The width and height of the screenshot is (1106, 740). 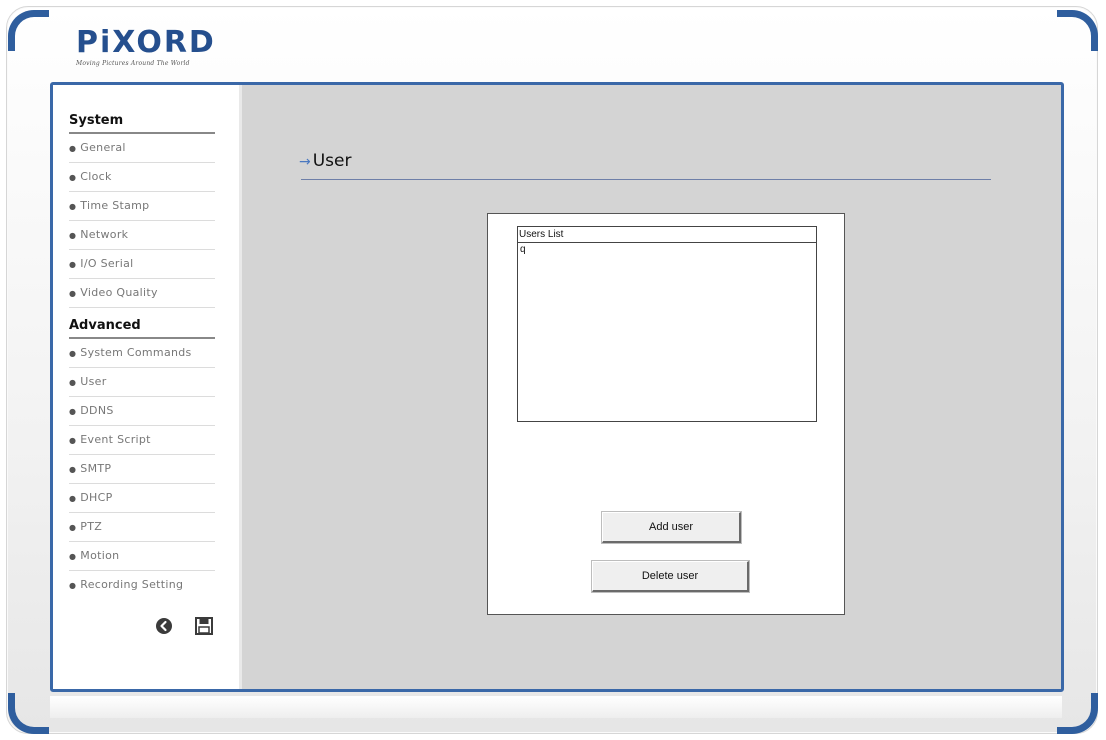 I want to click on page-title: → User, so click(x=325, y=161).